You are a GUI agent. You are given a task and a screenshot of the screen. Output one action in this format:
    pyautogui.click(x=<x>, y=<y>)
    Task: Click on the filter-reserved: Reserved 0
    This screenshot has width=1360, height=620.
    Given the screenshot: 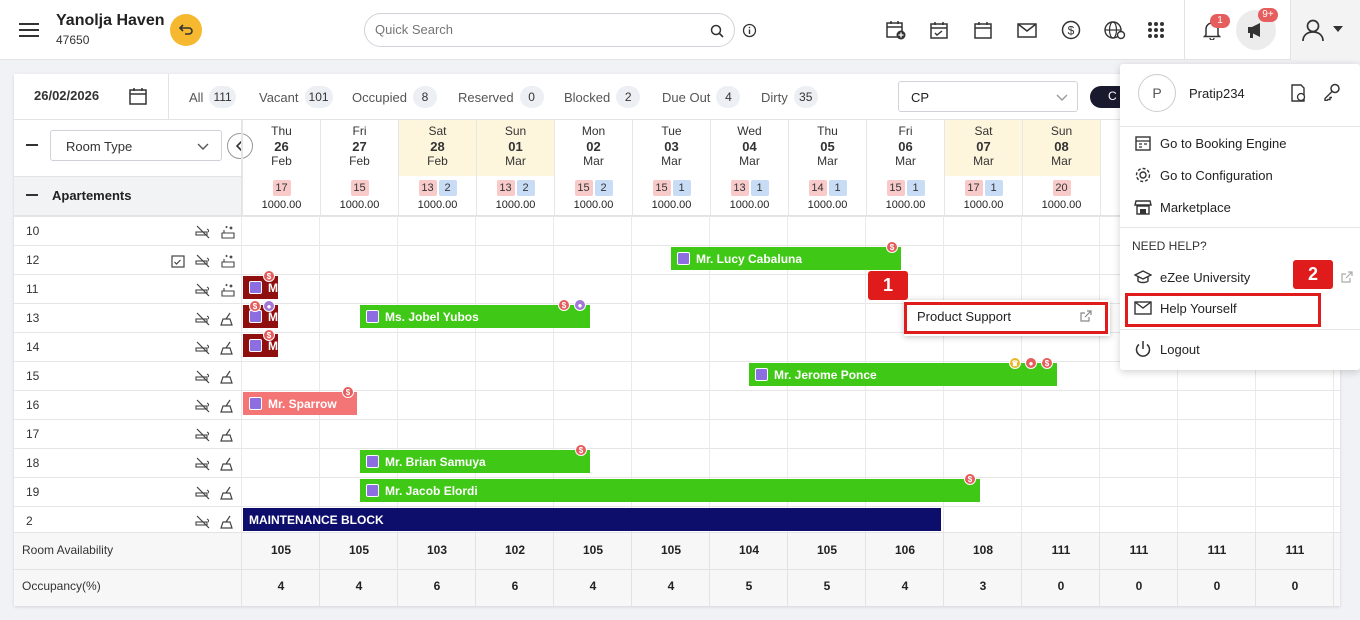 What is the action you would take?
    pyautogui.click(x=501, y=97)
    